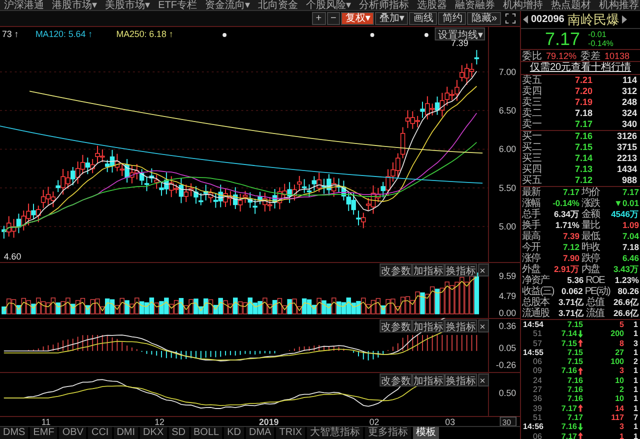 This screenshot has width=640, height=439. What do you see at coordinates (597, 291) in the screenshot?
I see `stat-label: PE(动)` at bounding box center [597, 291].